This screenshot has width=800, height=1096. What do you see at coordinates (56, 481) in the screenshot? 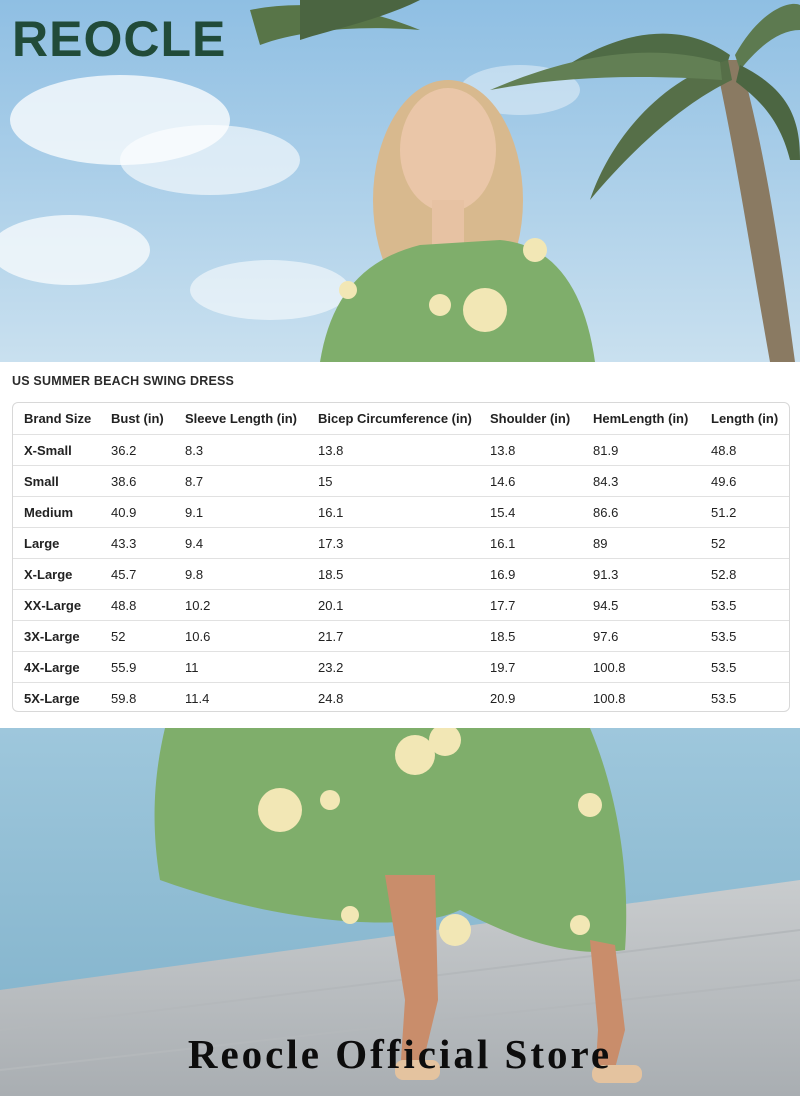
I see `cell-size: Small` at bounding box center [56, 481].